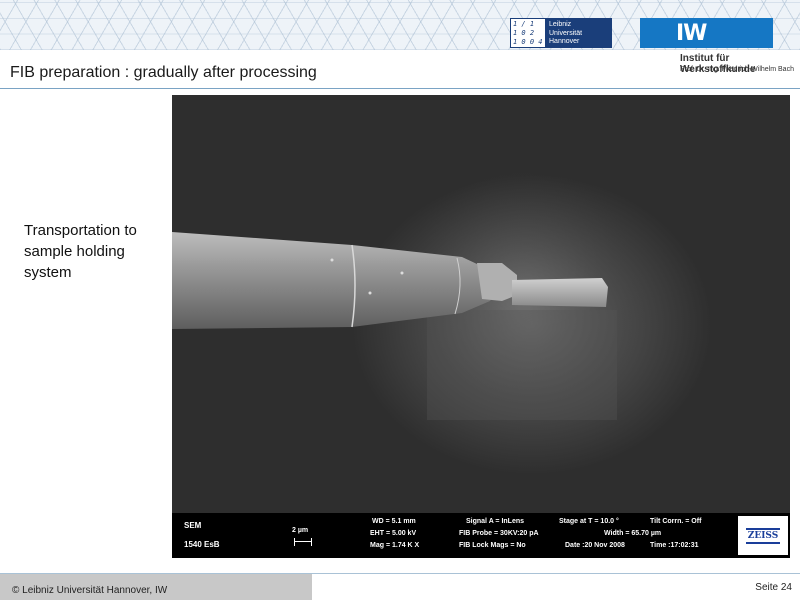  Describe the element at coordinates (495, 521) in the screenshot. I see `sem-signal: Signal A = InLens` at that location.